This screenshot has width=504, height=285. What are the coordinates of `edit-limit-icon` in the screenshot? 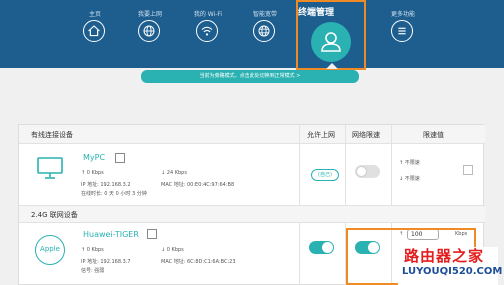 It's located at (468, 170).